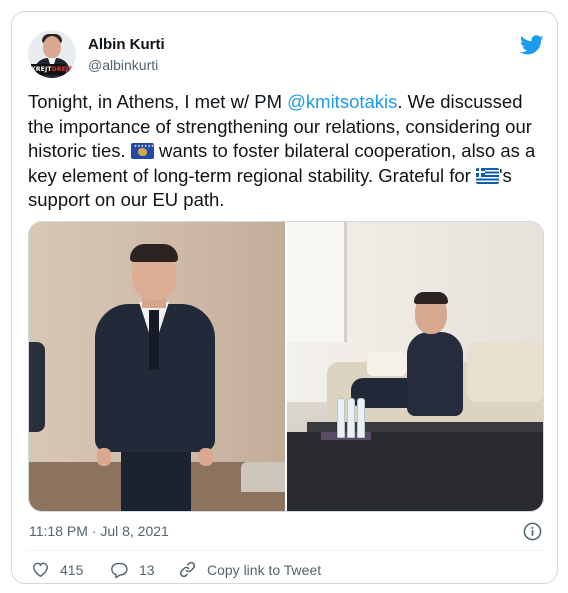  I want to click on avatar-badge: KREJTDREJT, so click(52, 69).